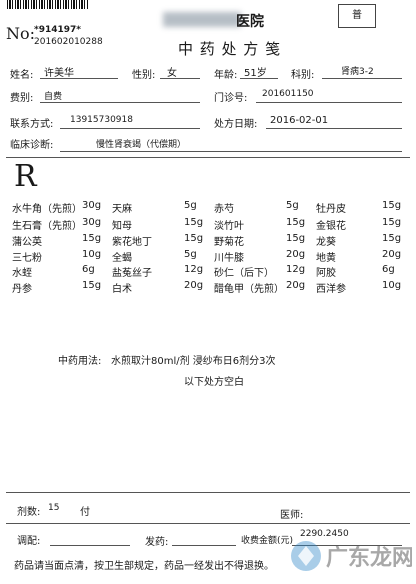  Describe the element at coordinates (122, 209) in the screenshot. I see `medicine-name: 天麻` at that location.